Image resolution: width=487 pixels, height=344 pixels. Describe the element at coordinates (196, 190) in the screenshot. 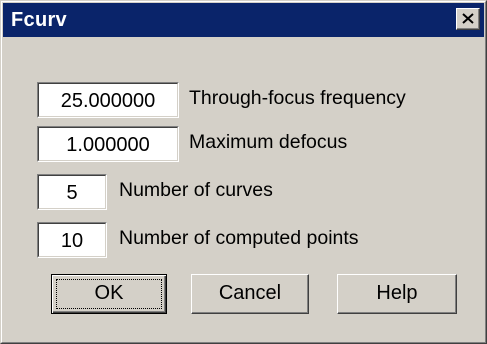

I see `number-of-curves-label: Number of curves` at that location.